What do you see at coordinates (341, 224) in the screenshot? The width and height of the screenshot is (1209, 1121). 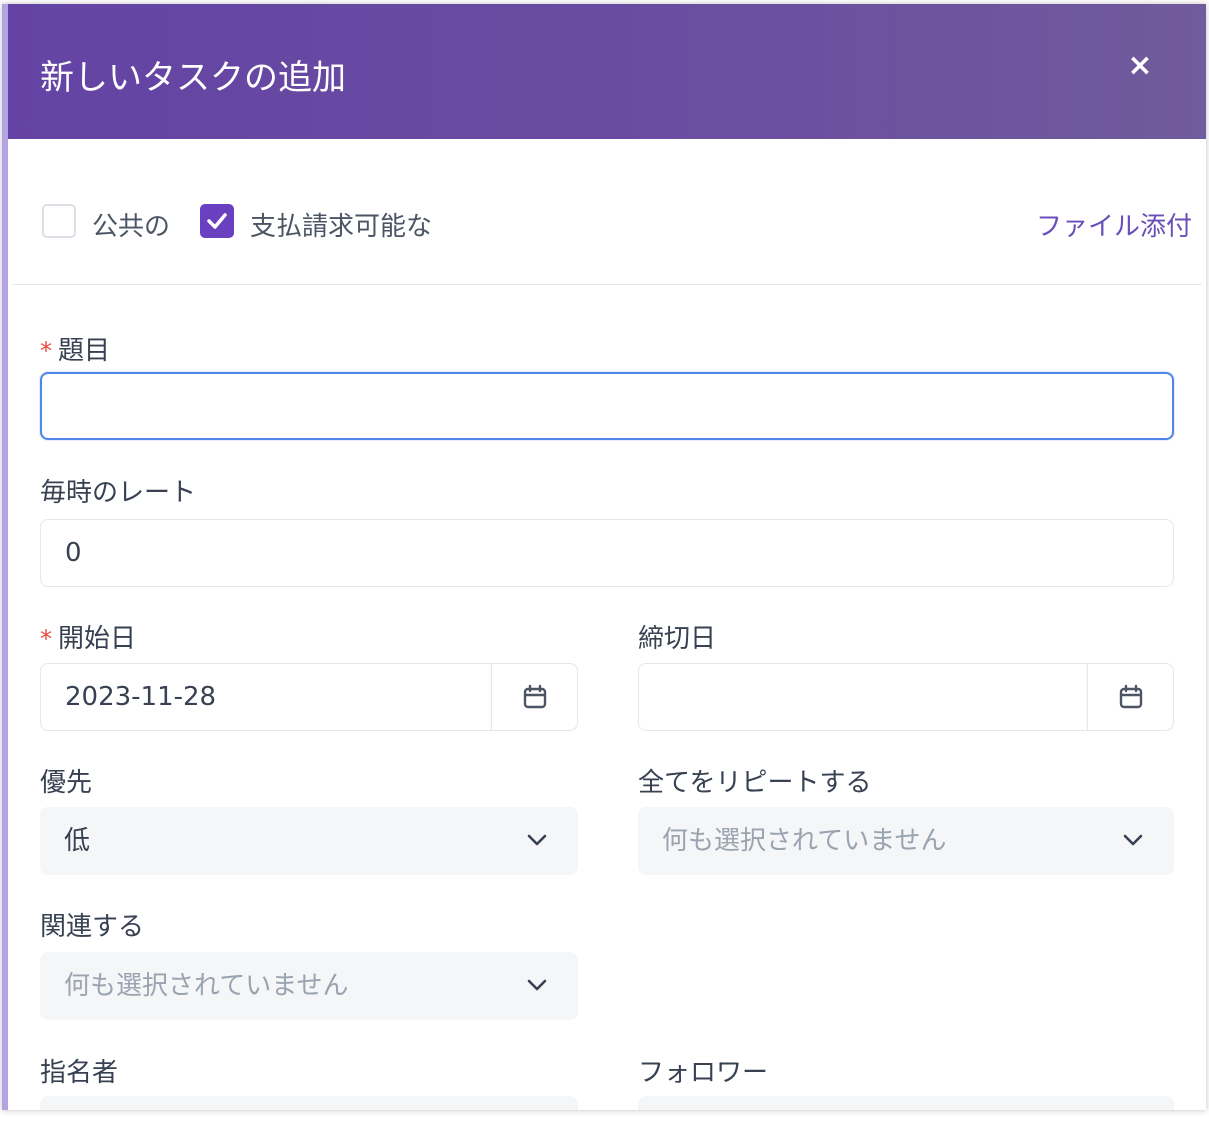 I see `billable-label: 支払請求可能な` at bounding box center [341, 224].